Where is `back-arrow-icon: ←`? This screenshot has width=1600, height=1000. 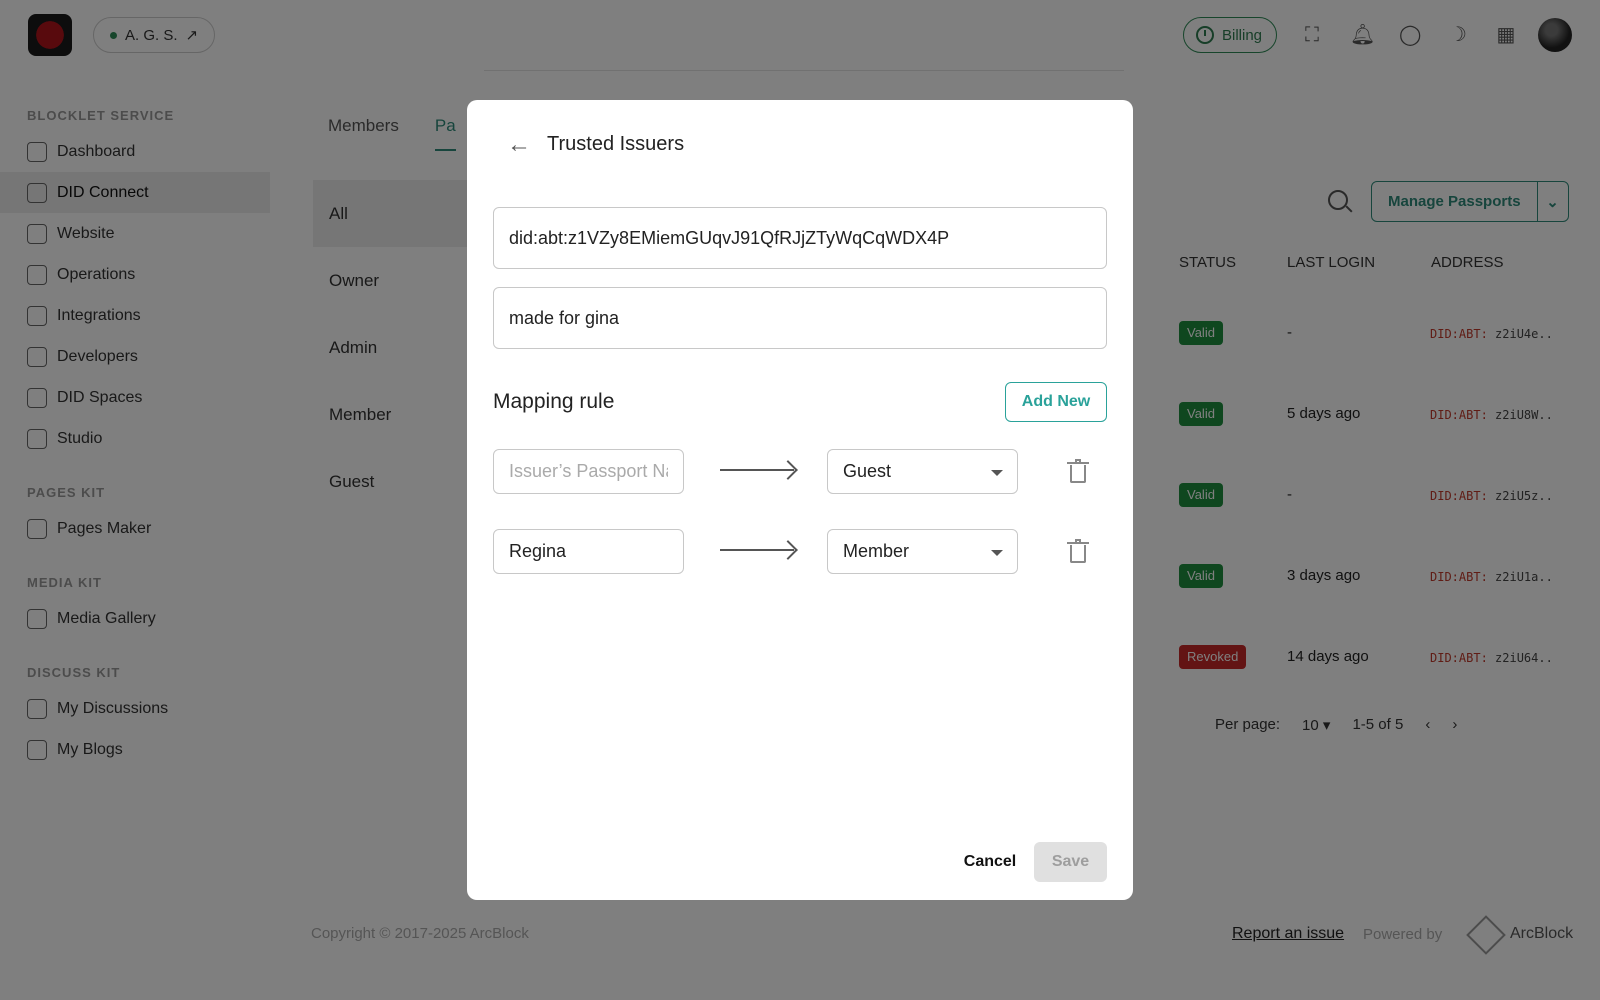 back-arrow-icon: ← is located at coordinates (520, 145).